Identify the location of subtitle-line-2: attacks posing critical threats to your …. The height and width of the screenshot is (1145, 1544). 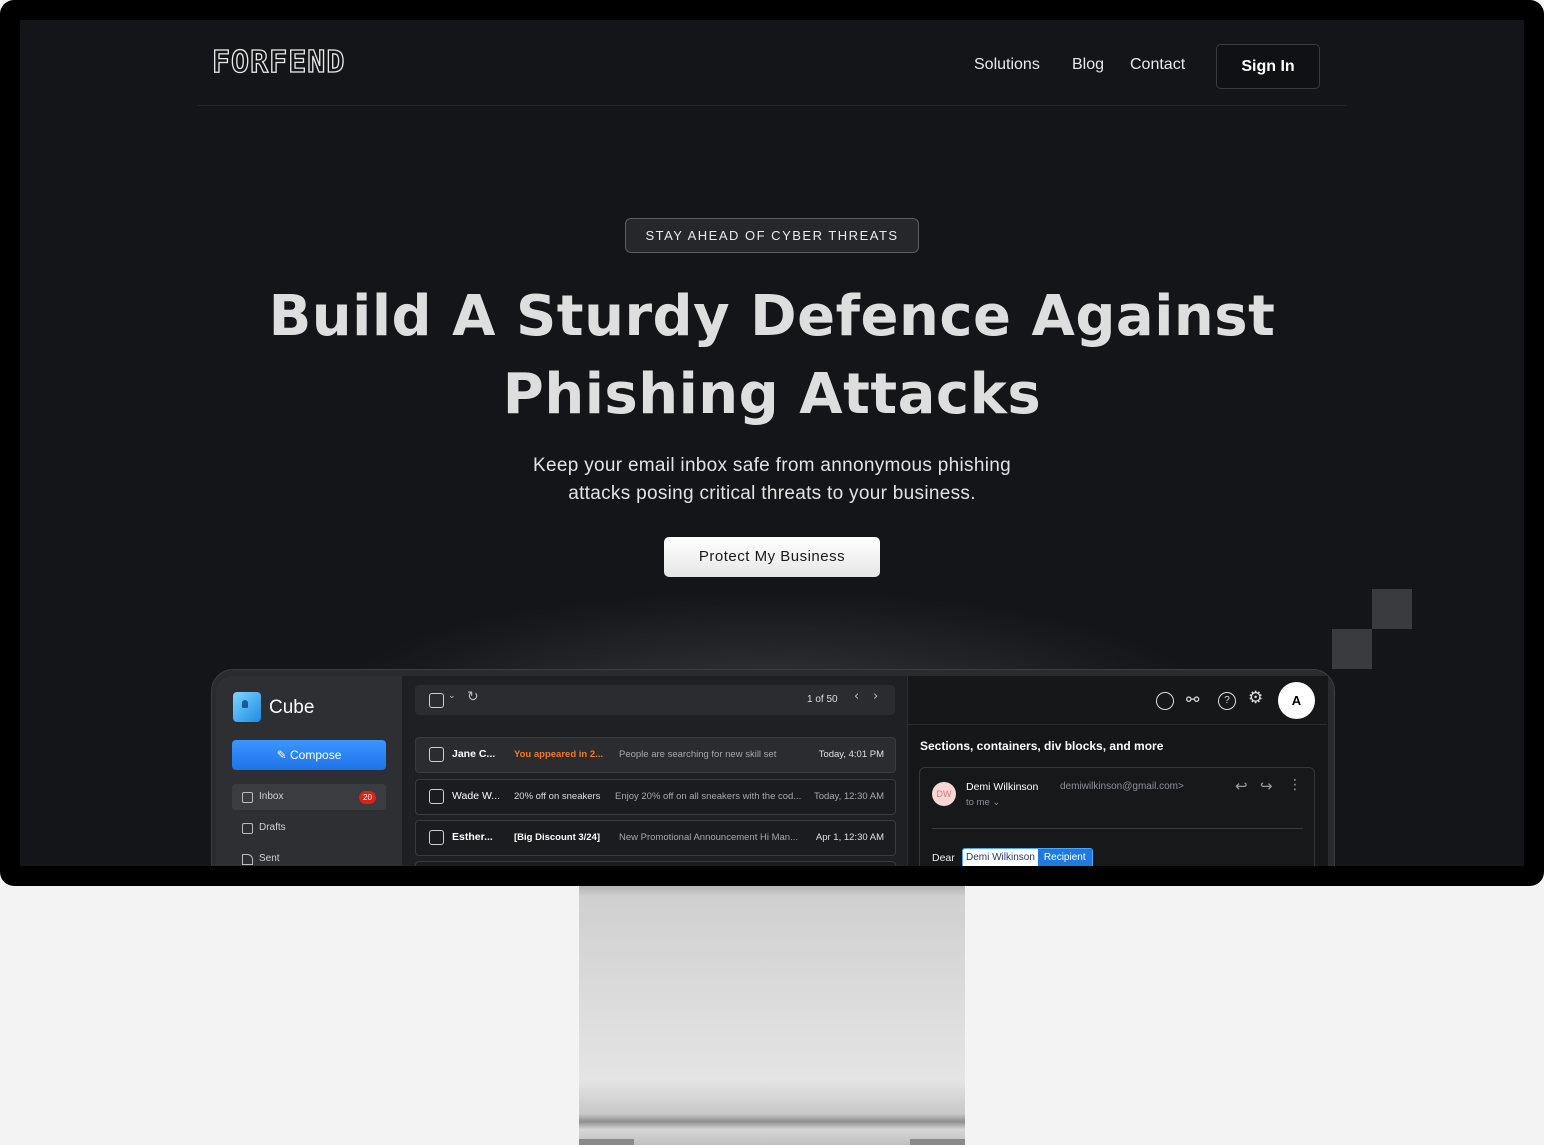
(772, 493).